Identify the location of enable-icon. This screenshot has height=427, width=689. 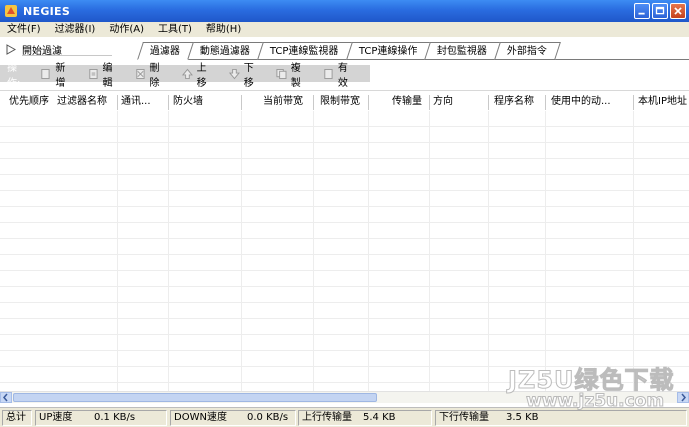
(328, 73).